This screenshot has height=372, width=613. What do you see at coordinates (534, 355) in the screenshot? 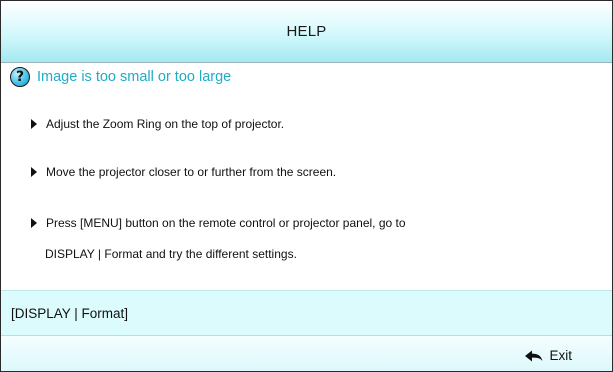
I see `return-arrow-icon` at bounding box center [534, 355].